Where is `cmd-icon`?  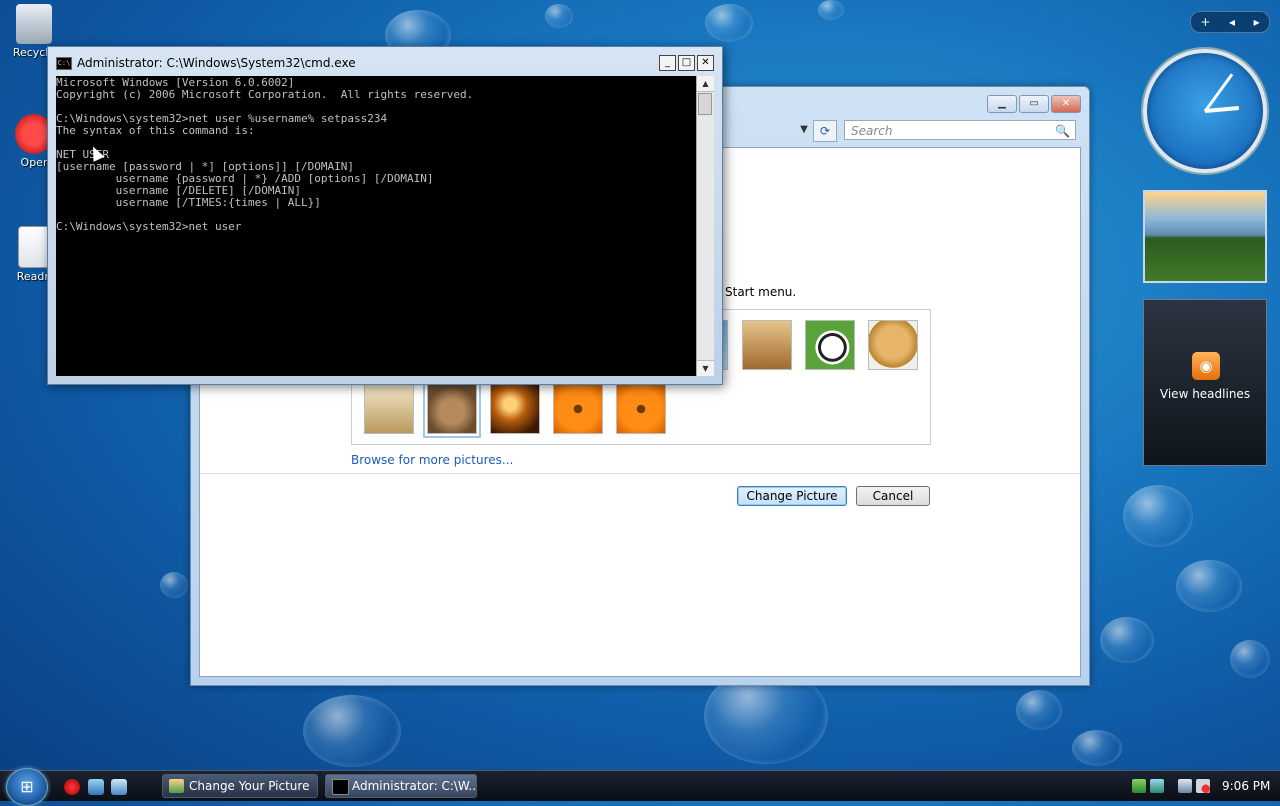 cmd-icon is located at coordinates (340, 787).